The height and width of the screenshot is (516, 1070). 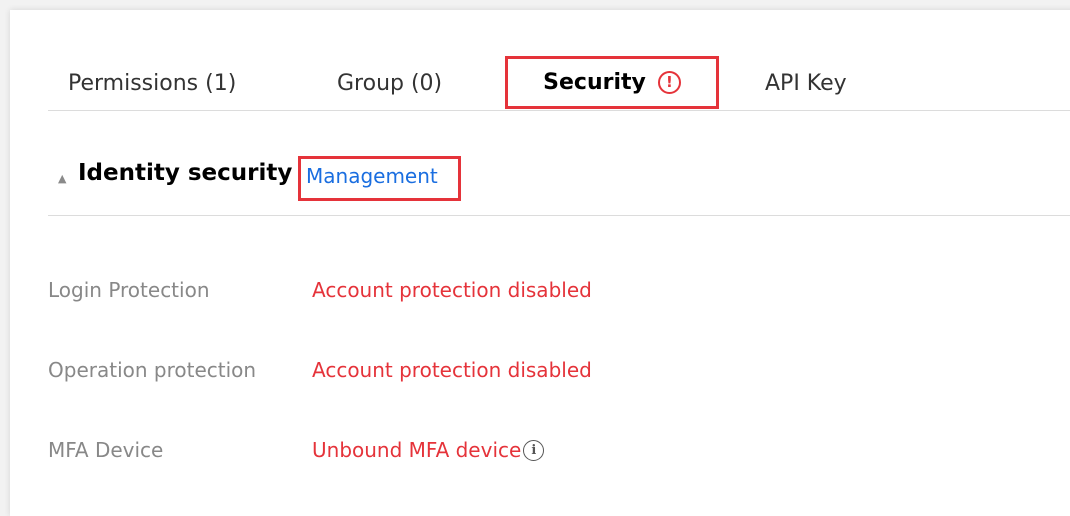 What do you see at coordinates (152, 370) in the screenshot?
I see `operation-protection-label: Operation protection` at bounding box center [152, 370].